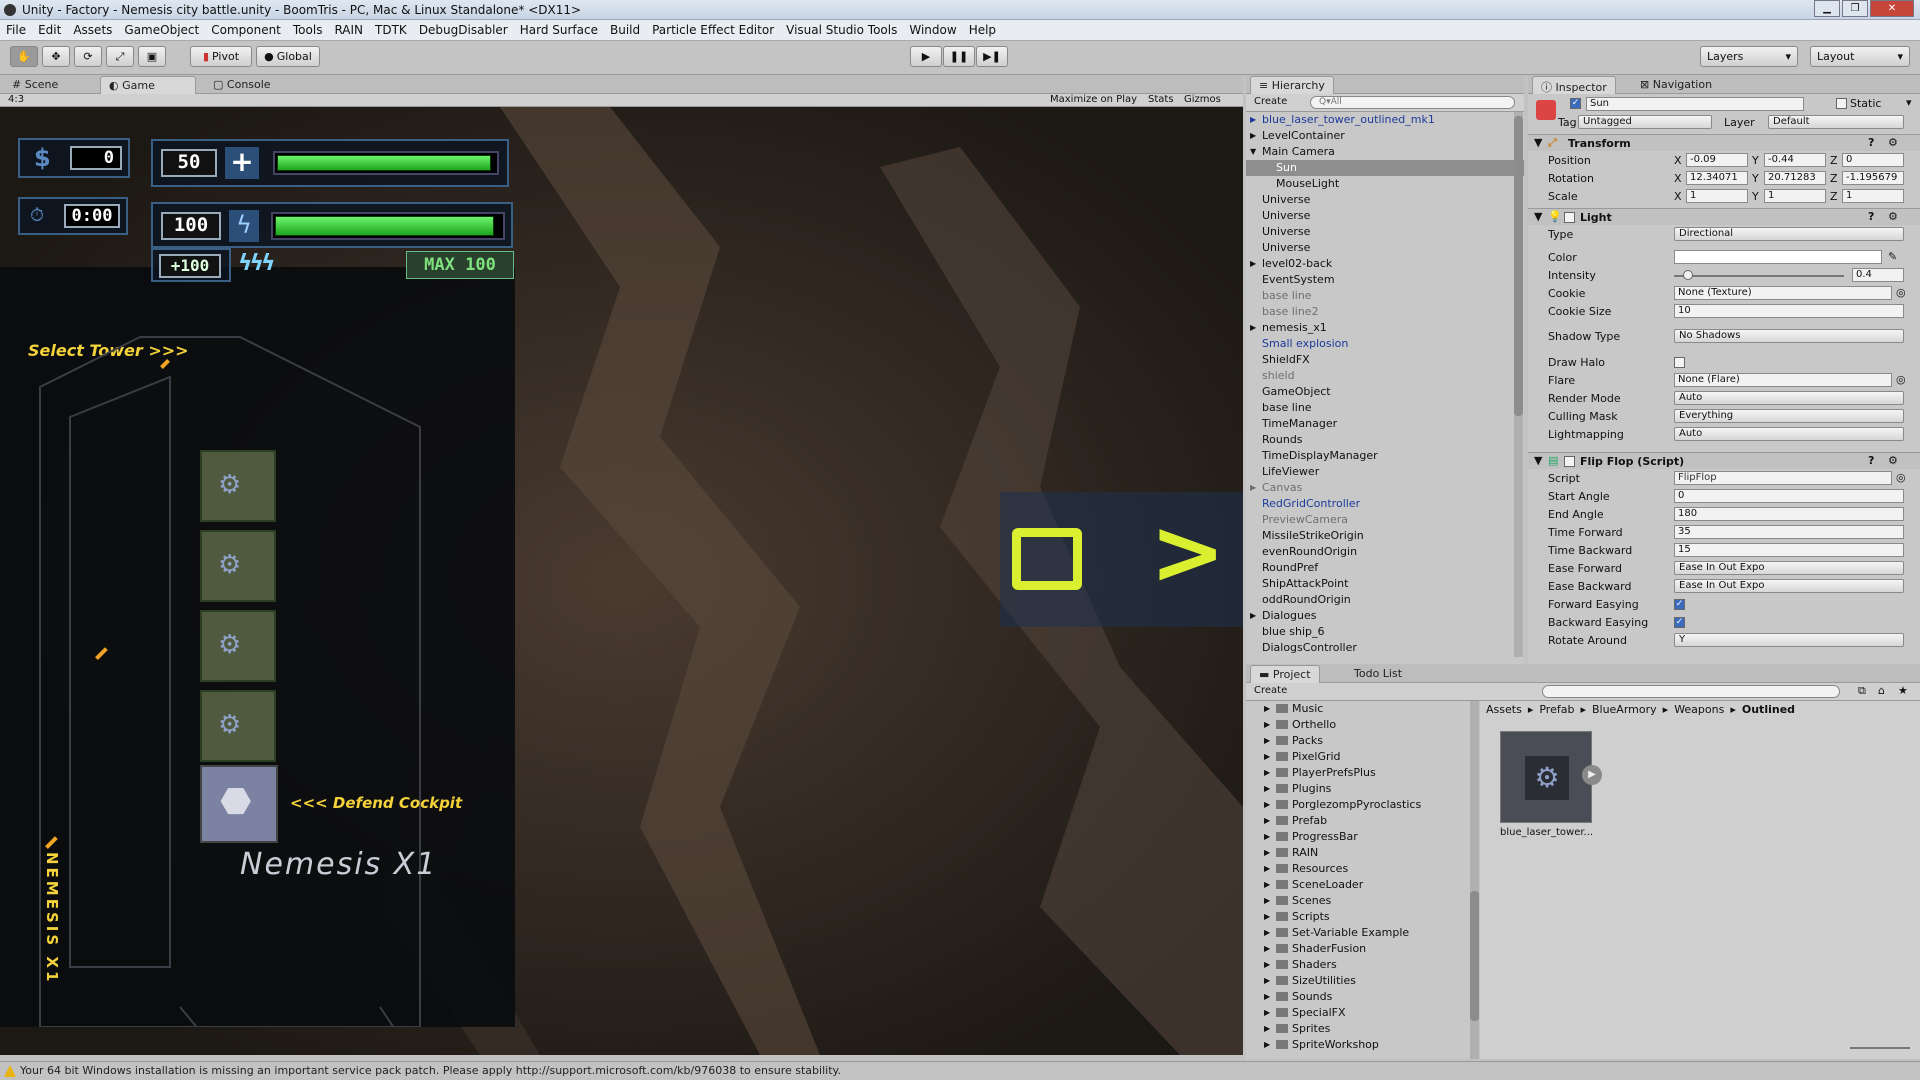 The height and width of the screenshot is (1080, 1920). Describe the element at coordinates (120, 56) in the screenshot. I see `scale-tool-button: ⤢` at that location.